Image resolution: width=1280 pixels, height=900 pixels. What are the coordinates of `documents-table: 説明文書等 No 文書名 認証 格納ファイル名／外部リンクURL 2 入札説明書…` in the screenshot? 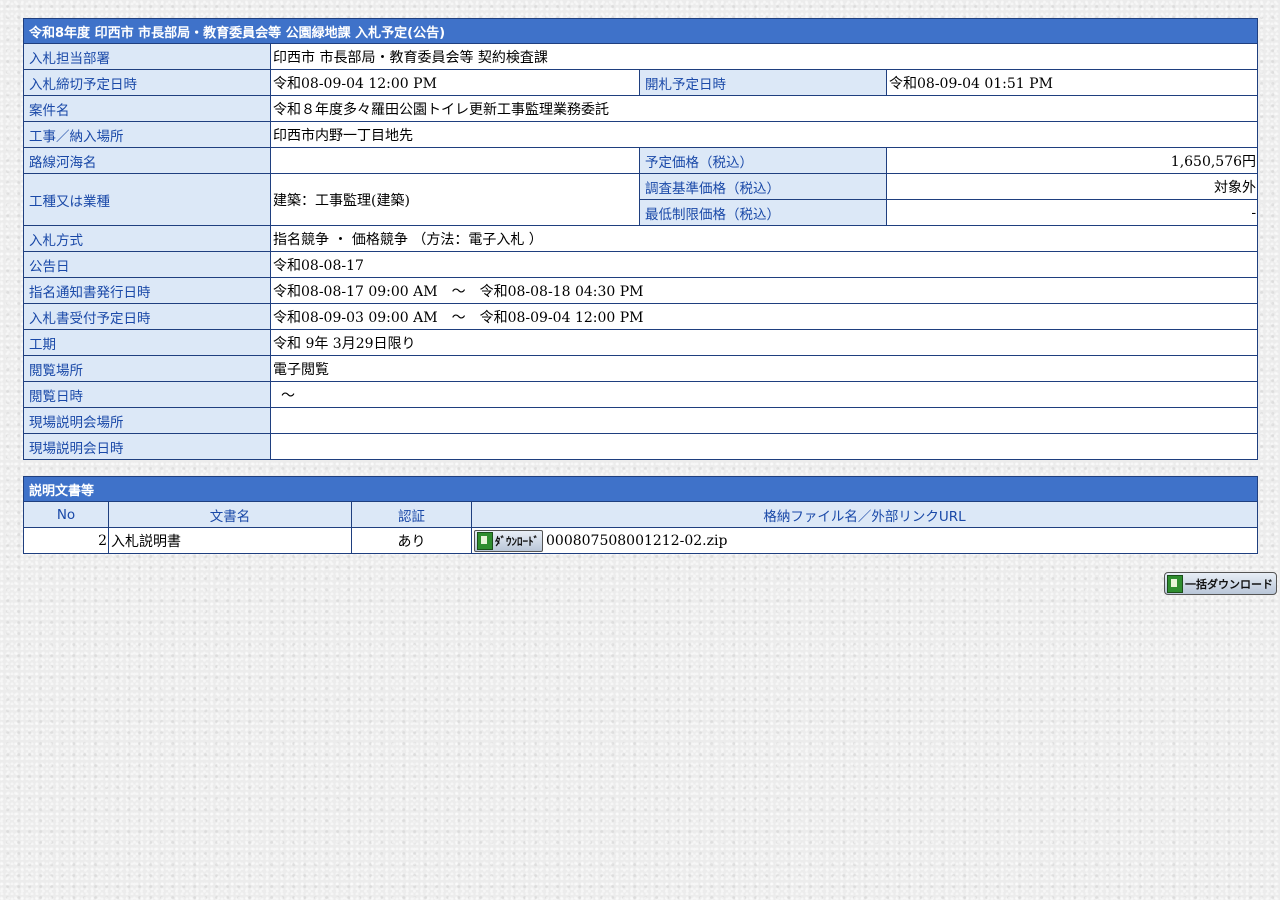 It's located at (640, 515).